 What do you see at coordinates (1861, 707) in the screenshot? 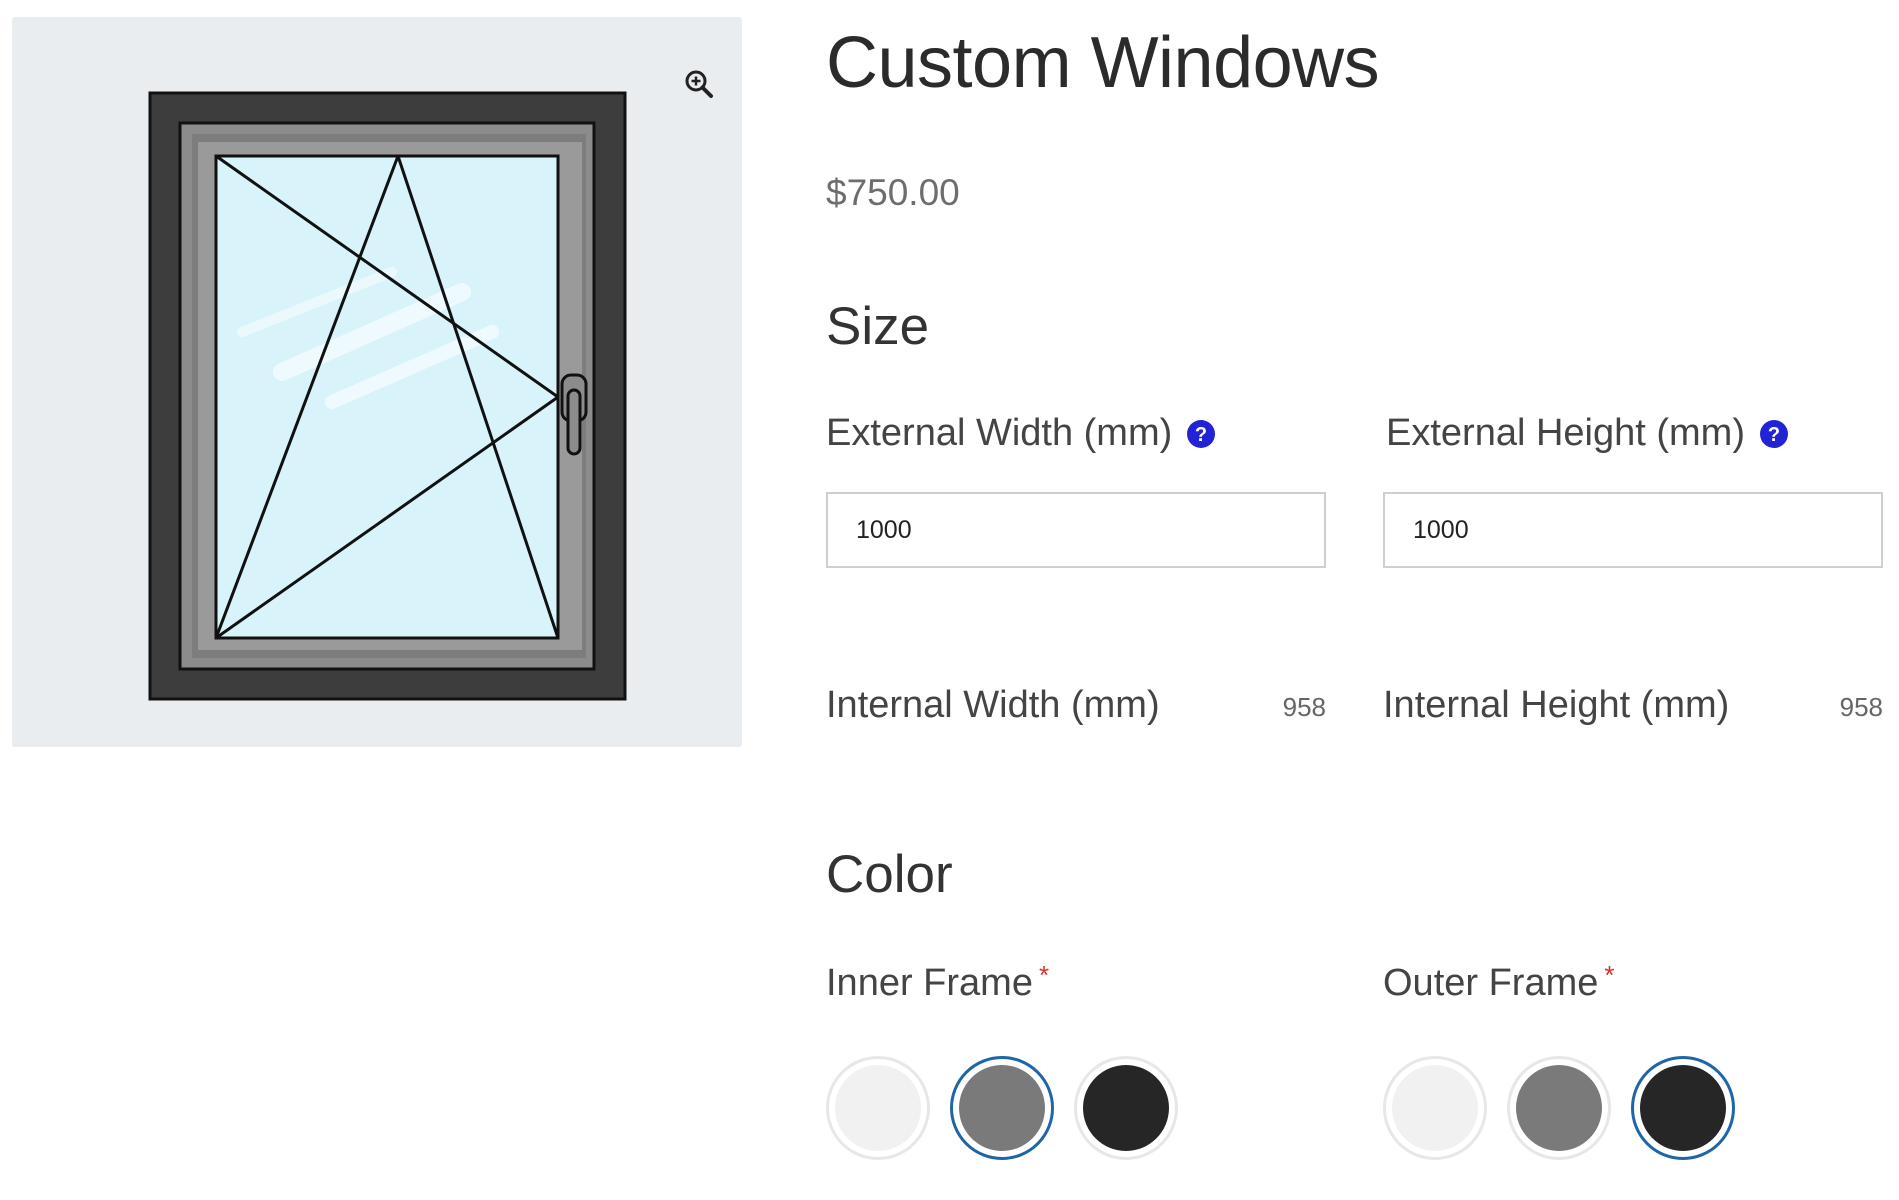
I see `internal-height-value: 958` at bounding box center [1861, 707].